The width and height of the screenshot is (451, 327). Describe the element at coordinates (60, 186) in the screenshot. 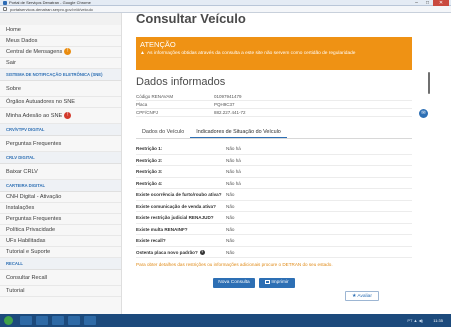

I see `sidebar-section-carteira: CARTEIRA DIGITAL` at that location.